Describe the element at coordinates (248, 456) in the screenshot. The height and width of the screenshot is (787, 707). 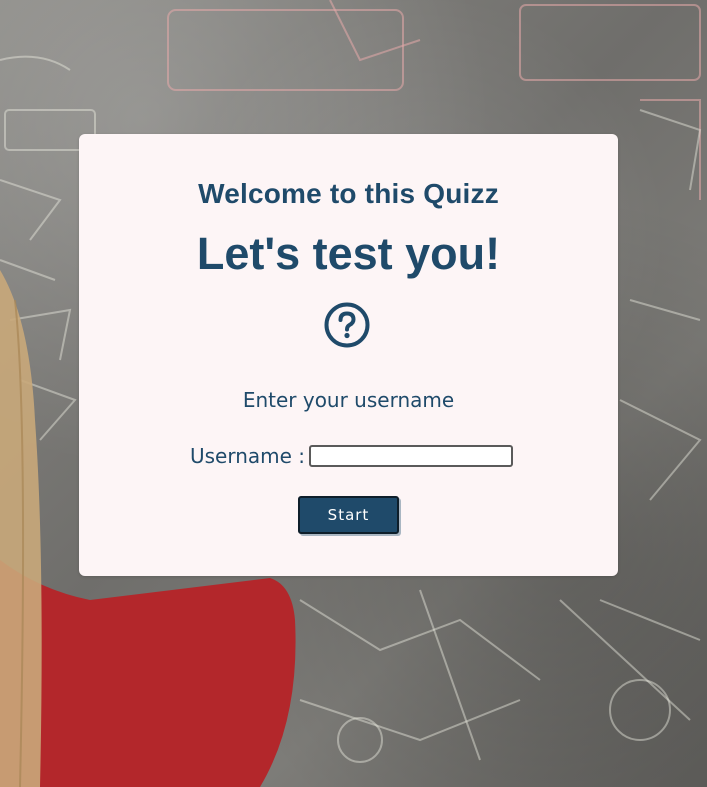
I see `username-label: Username :` at that location.